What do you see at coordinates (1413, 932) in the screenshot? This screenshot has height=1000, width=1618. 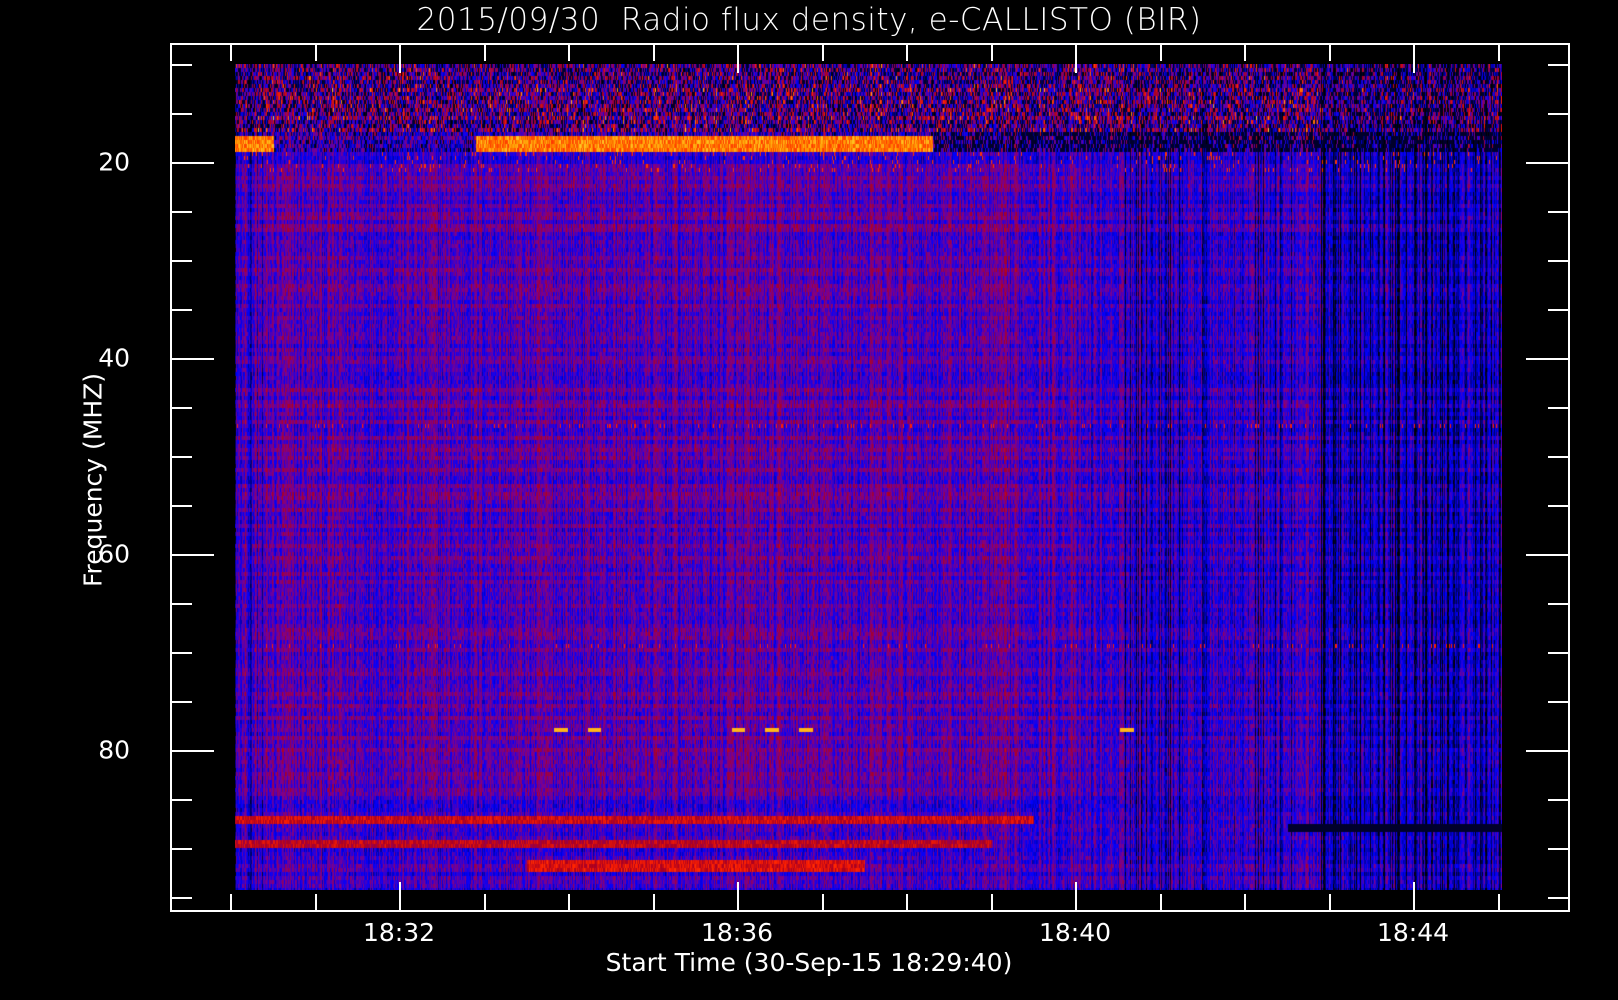 I see `x-tick-label: 18:44` at bounding box center [1413, 932].